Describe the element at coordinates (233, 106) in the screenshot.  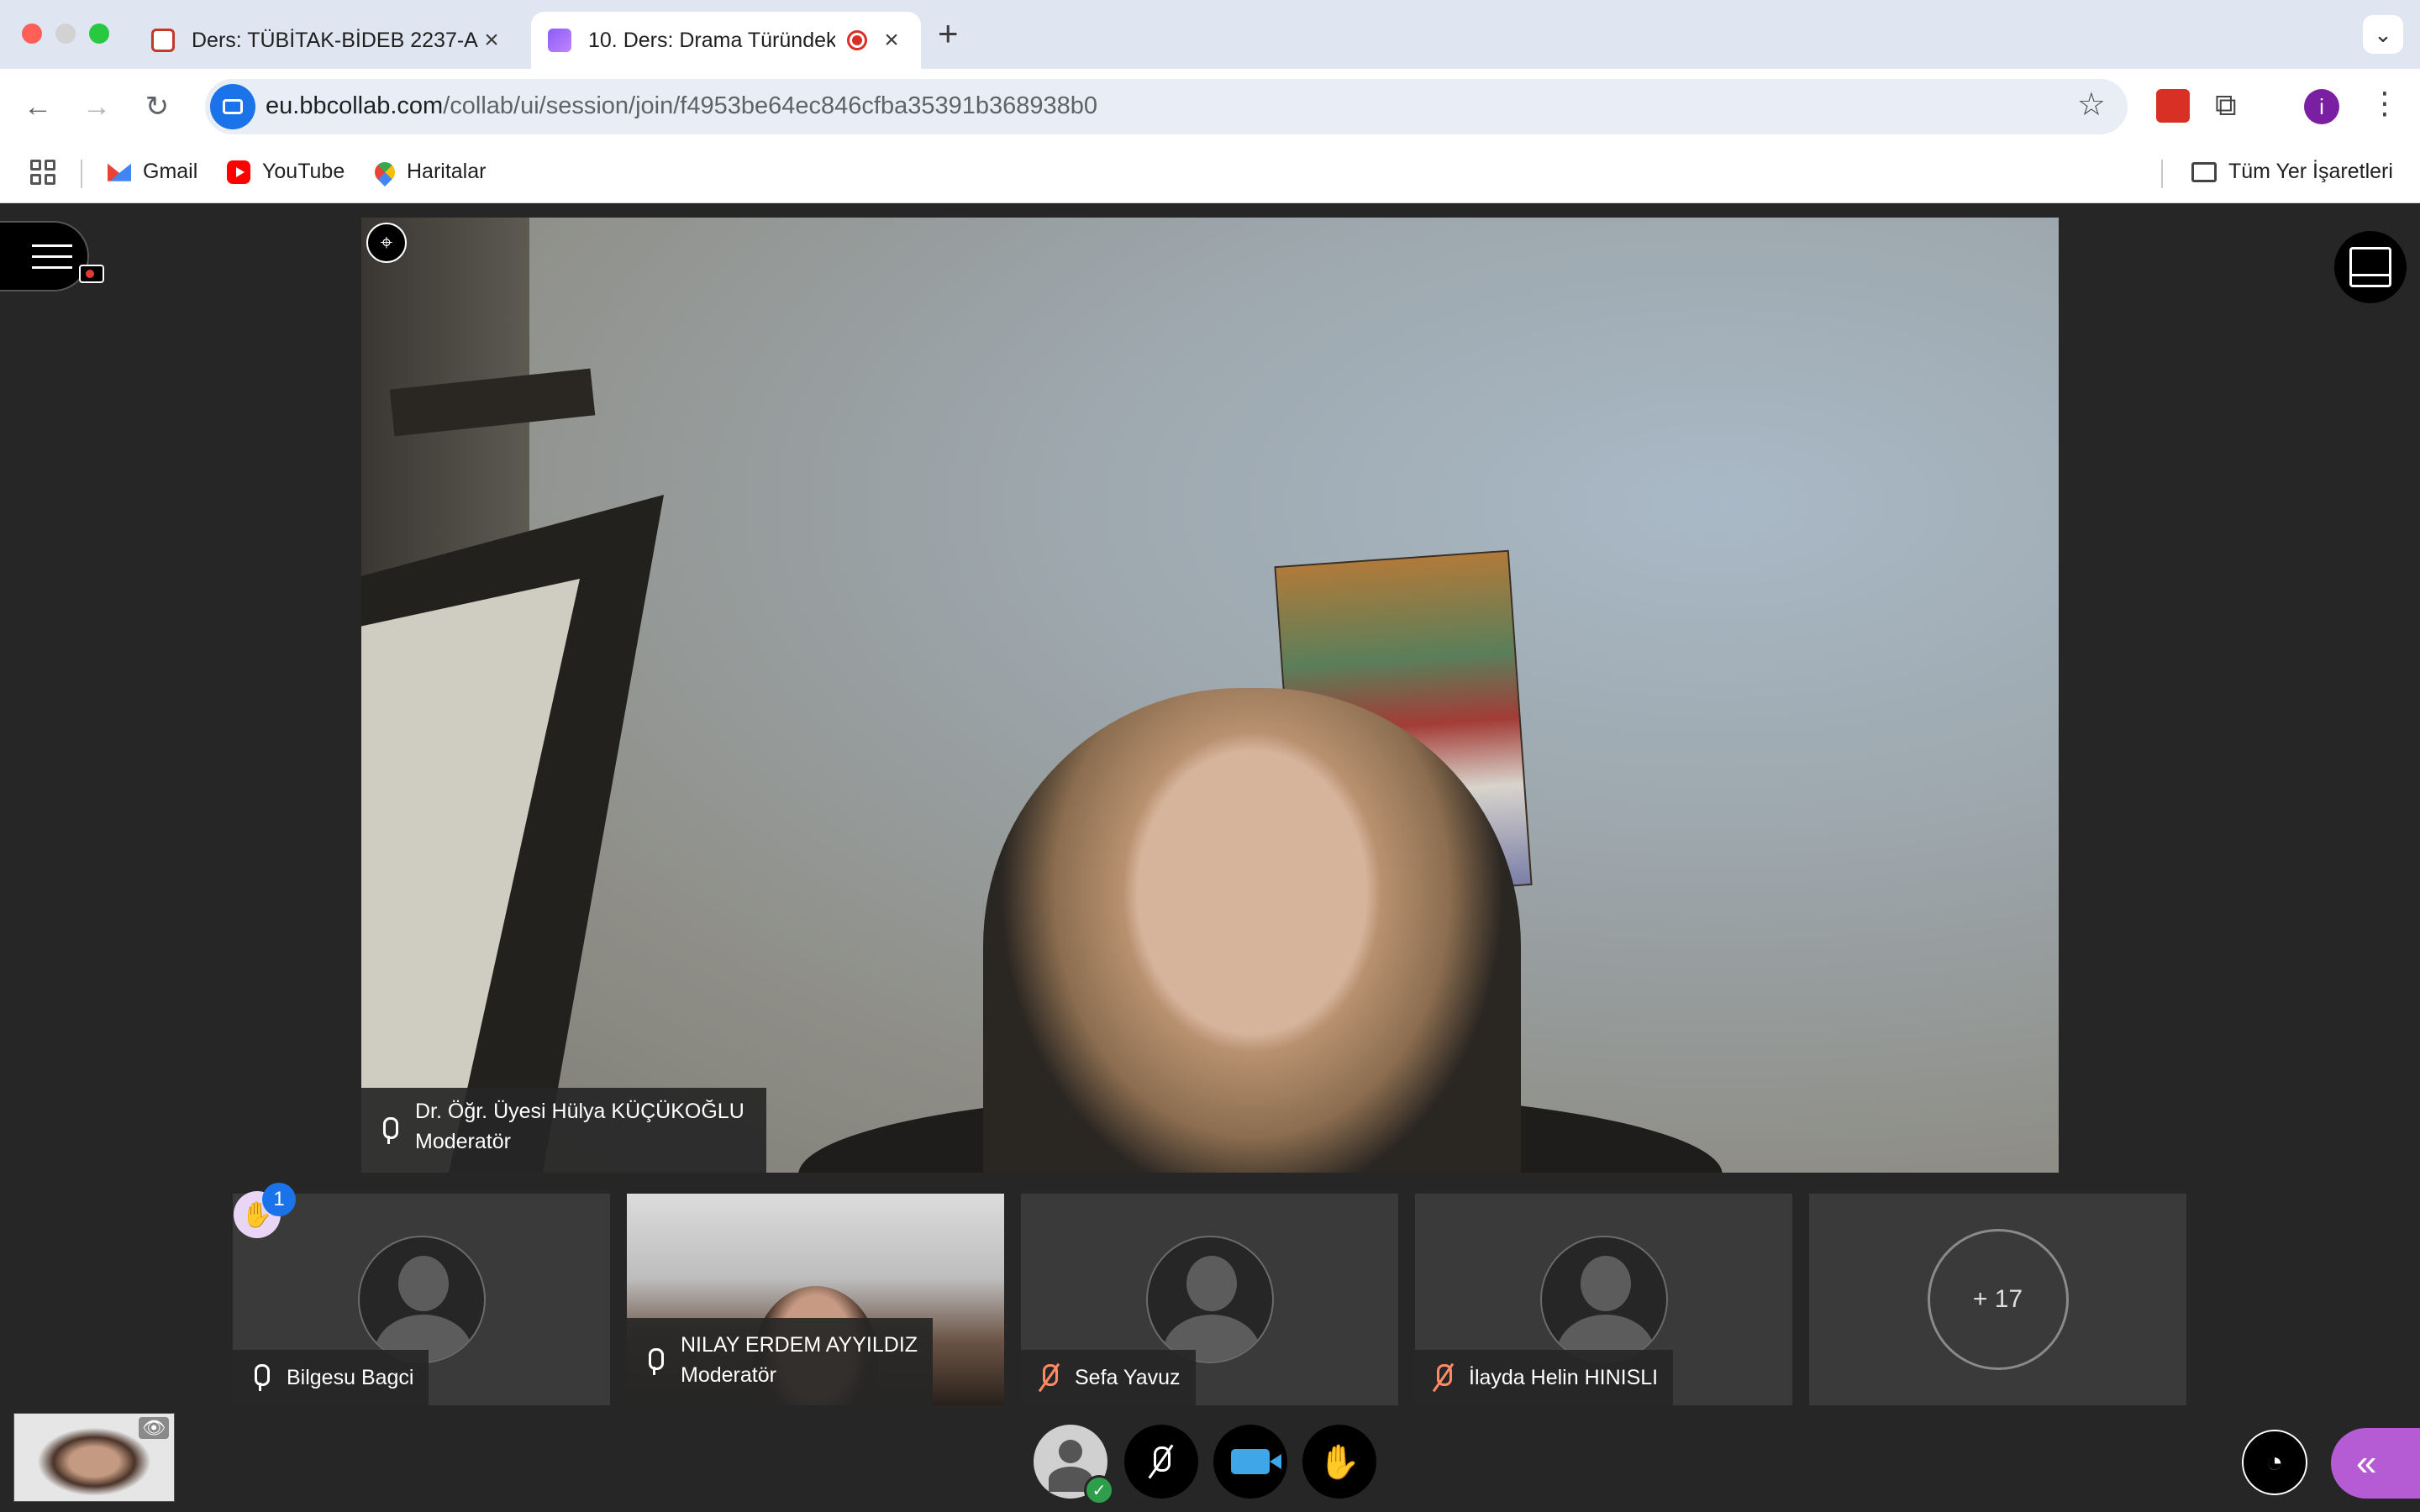
I see `site-camera-icon` at that location.